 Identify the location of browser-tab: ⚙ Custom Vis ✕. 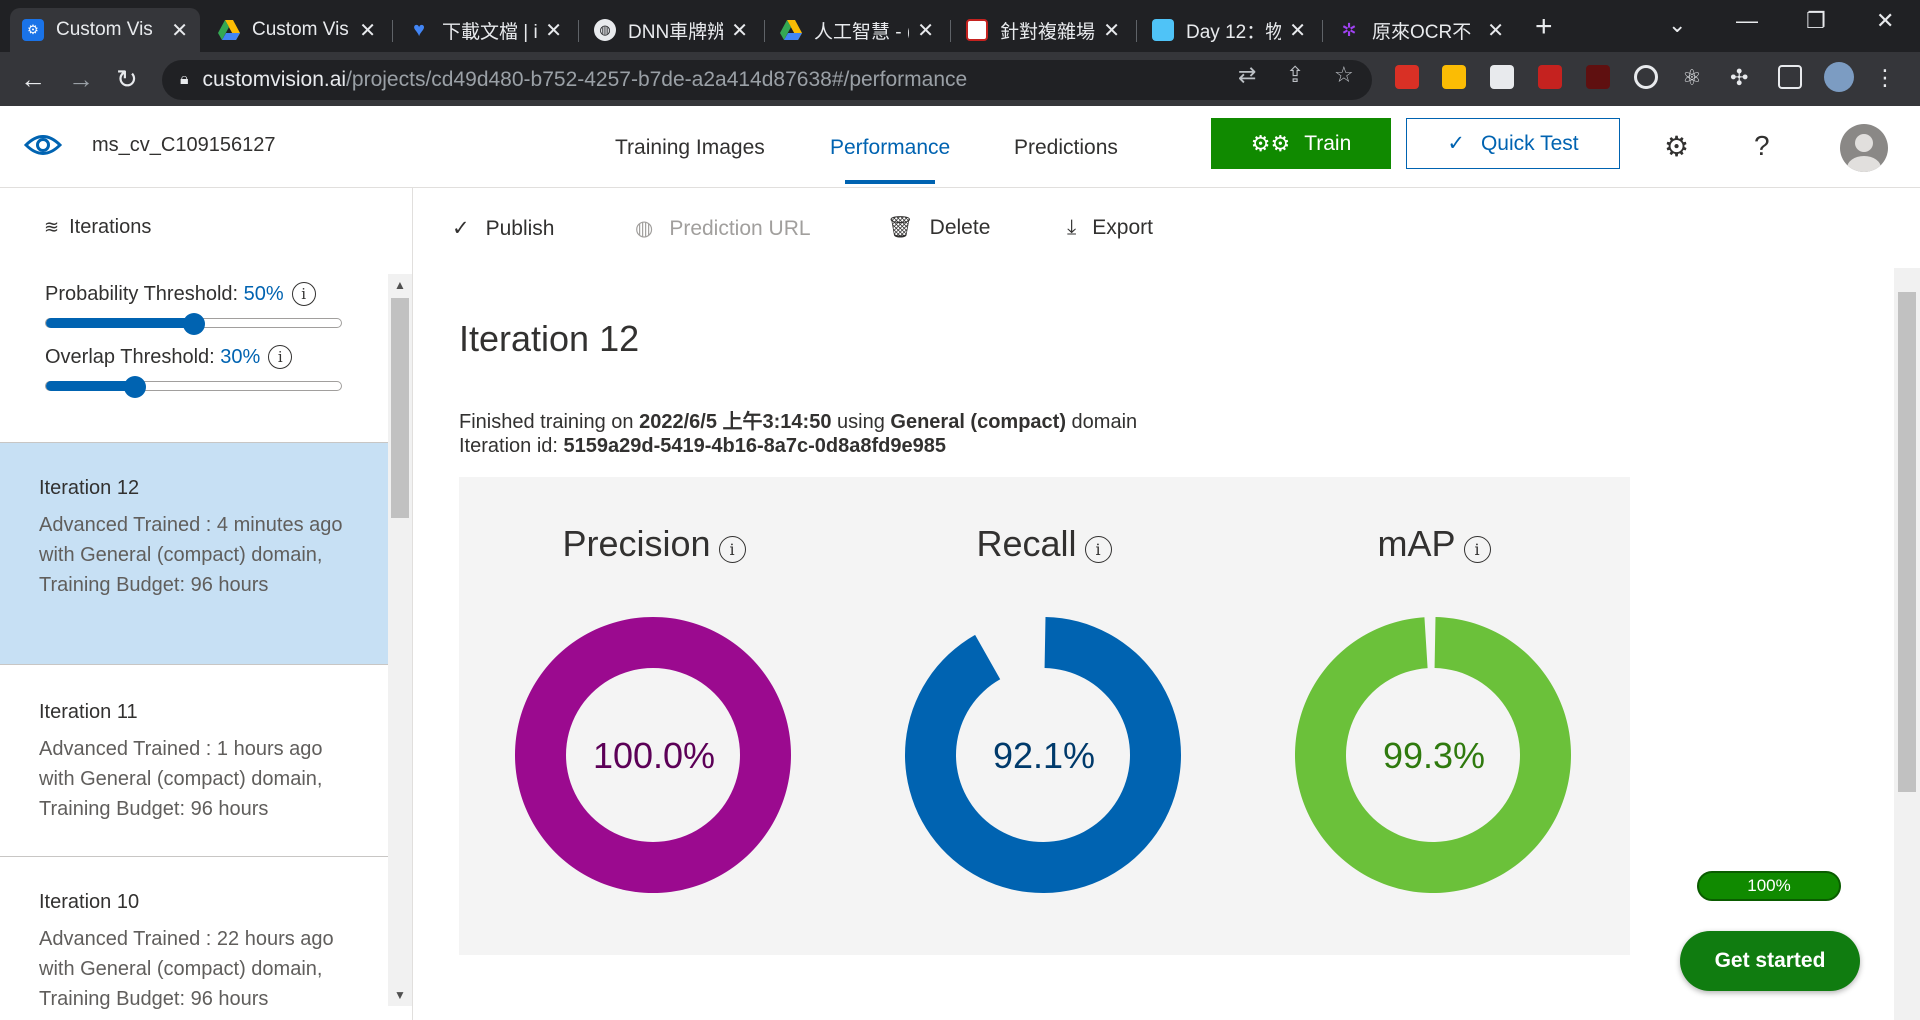
(105, 30).